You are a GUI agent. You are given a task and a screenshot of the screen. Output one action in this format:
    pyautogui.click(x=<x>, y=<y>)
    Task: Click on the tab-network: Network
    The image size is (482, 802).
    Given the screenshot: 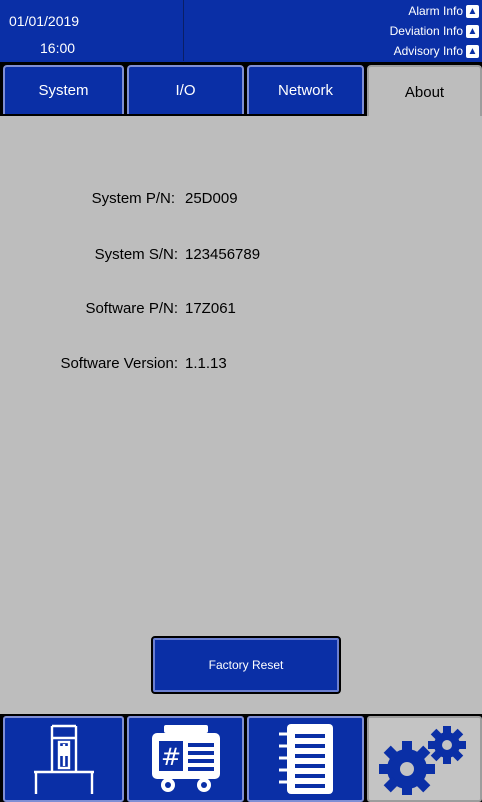 What is the action you would take?
    pyautogui.click(x=305, y=89)
    